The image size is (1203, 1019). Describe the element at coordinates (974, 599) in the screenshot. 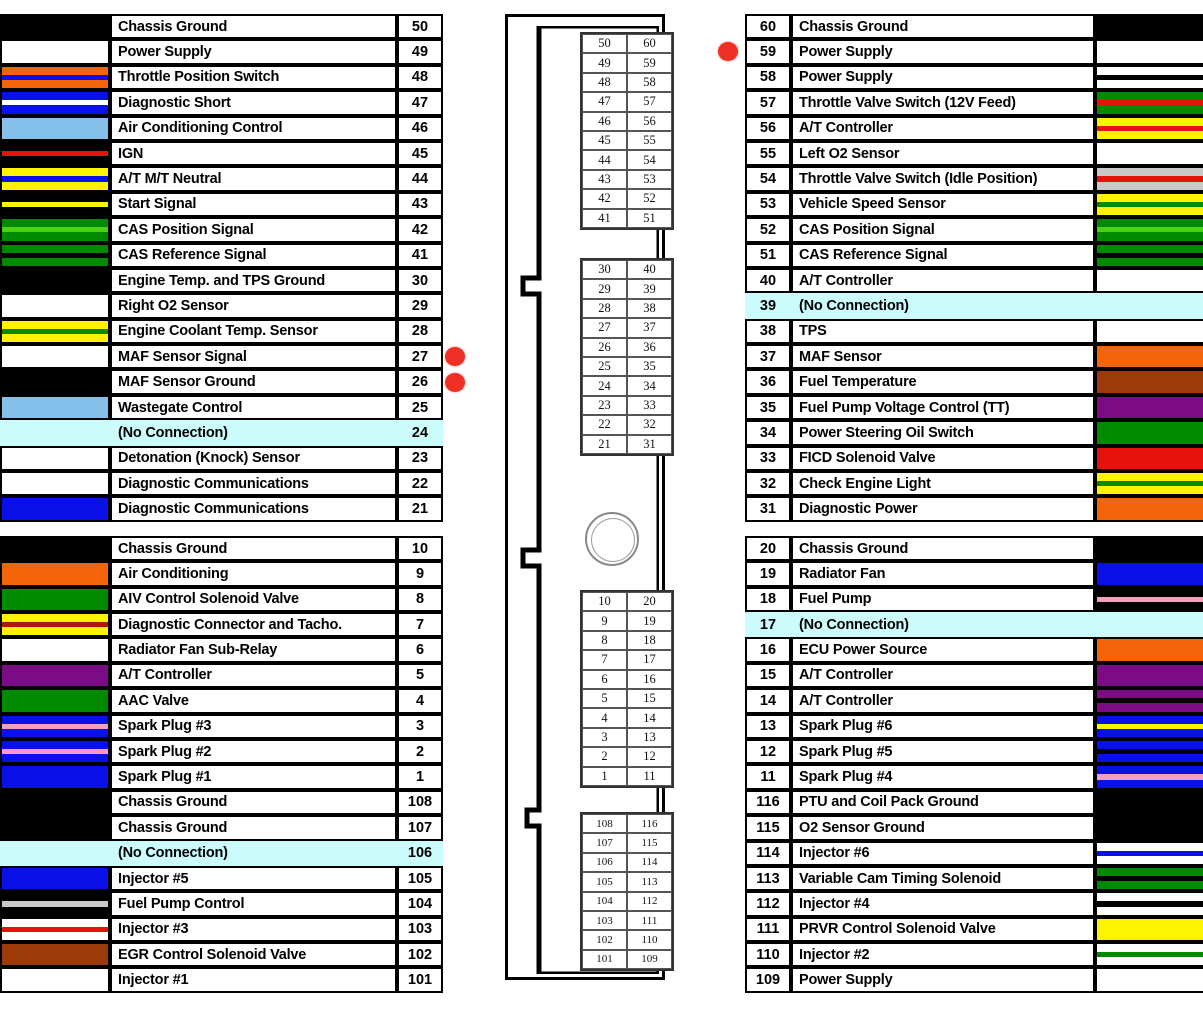

I see `table-row: 18 Fuel Pump` at that location.